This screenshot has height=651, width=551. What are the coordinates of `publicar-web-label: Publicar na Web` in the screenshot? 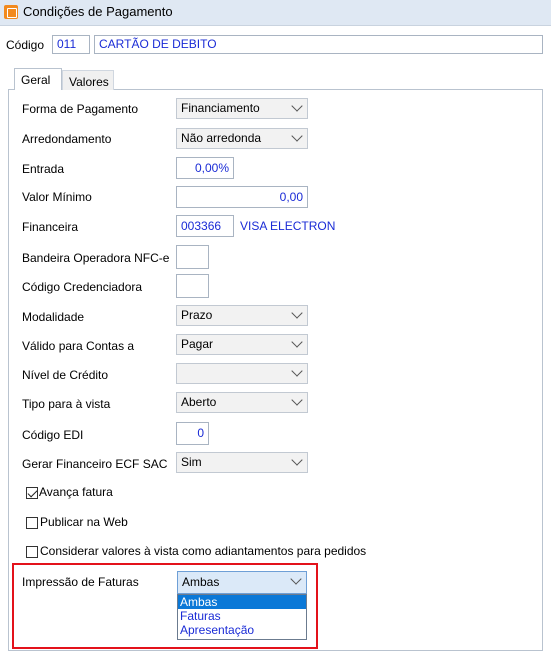 It's located at (84, 522).